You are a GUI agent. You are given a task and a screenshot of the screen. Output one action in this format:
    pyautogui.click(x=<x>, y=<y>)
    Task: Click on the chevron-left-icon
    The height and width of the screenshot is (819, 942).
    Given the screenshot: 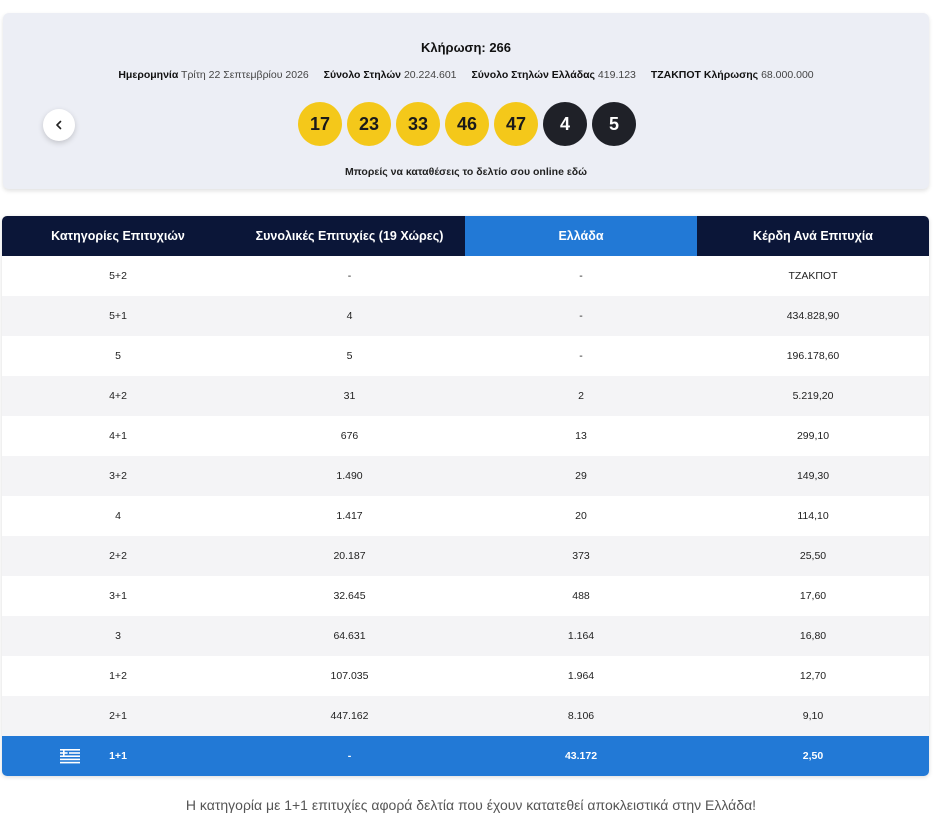 What is the action you would take?
    pyautogui.click(x=59, y=125)
    